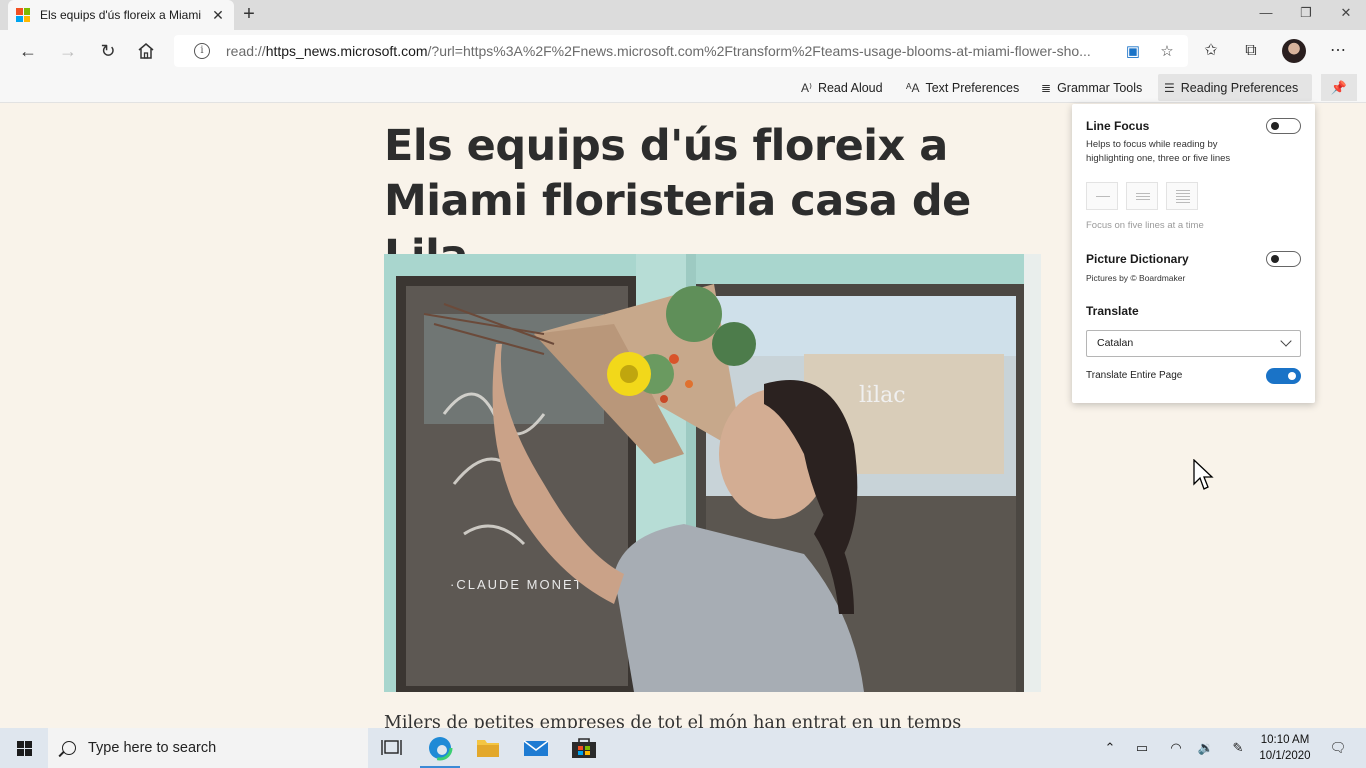 The image size is (1366, 768). Describe the element at coordinates (1283, 259) in the screenshot. I see `picture-dictionary-toggle` at that location.